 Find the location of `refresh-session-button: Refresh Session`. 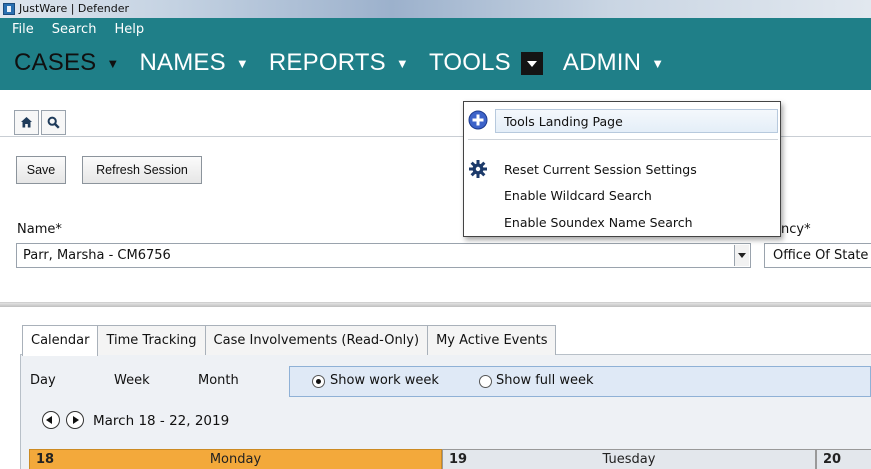

refresh-session-button: Refresh Session is located at coordinates (142, 170).